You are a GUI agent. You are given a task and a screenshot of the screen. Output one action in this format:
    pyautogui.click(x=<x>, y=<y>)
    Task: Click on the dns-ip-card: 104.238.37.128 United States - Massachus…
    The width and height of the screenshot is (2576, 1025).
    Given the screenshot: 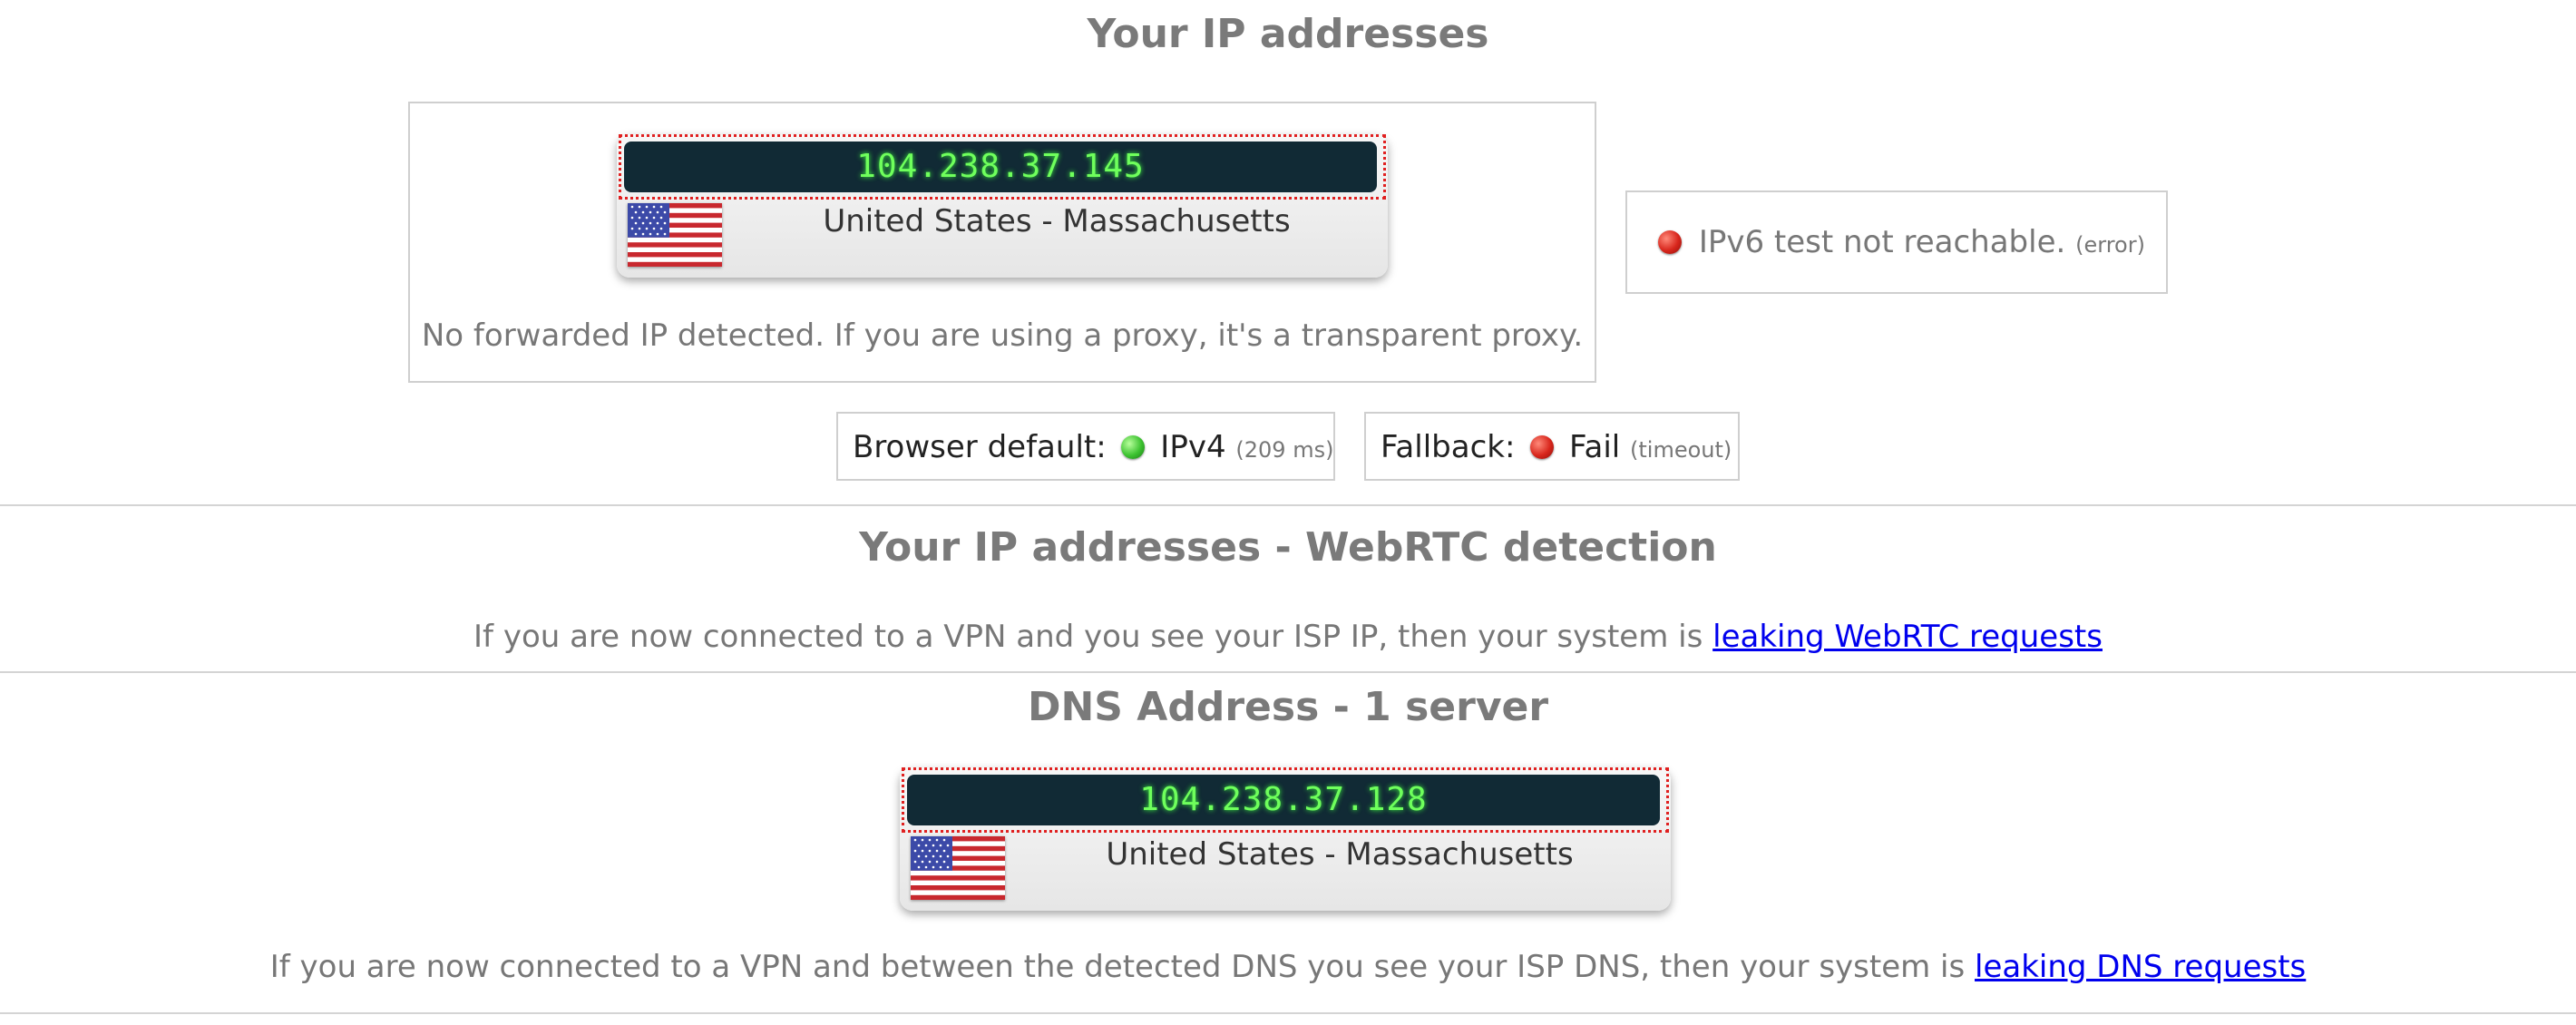 What is the action you would take?
    pyautogui.click(x=1285, y=839)
    